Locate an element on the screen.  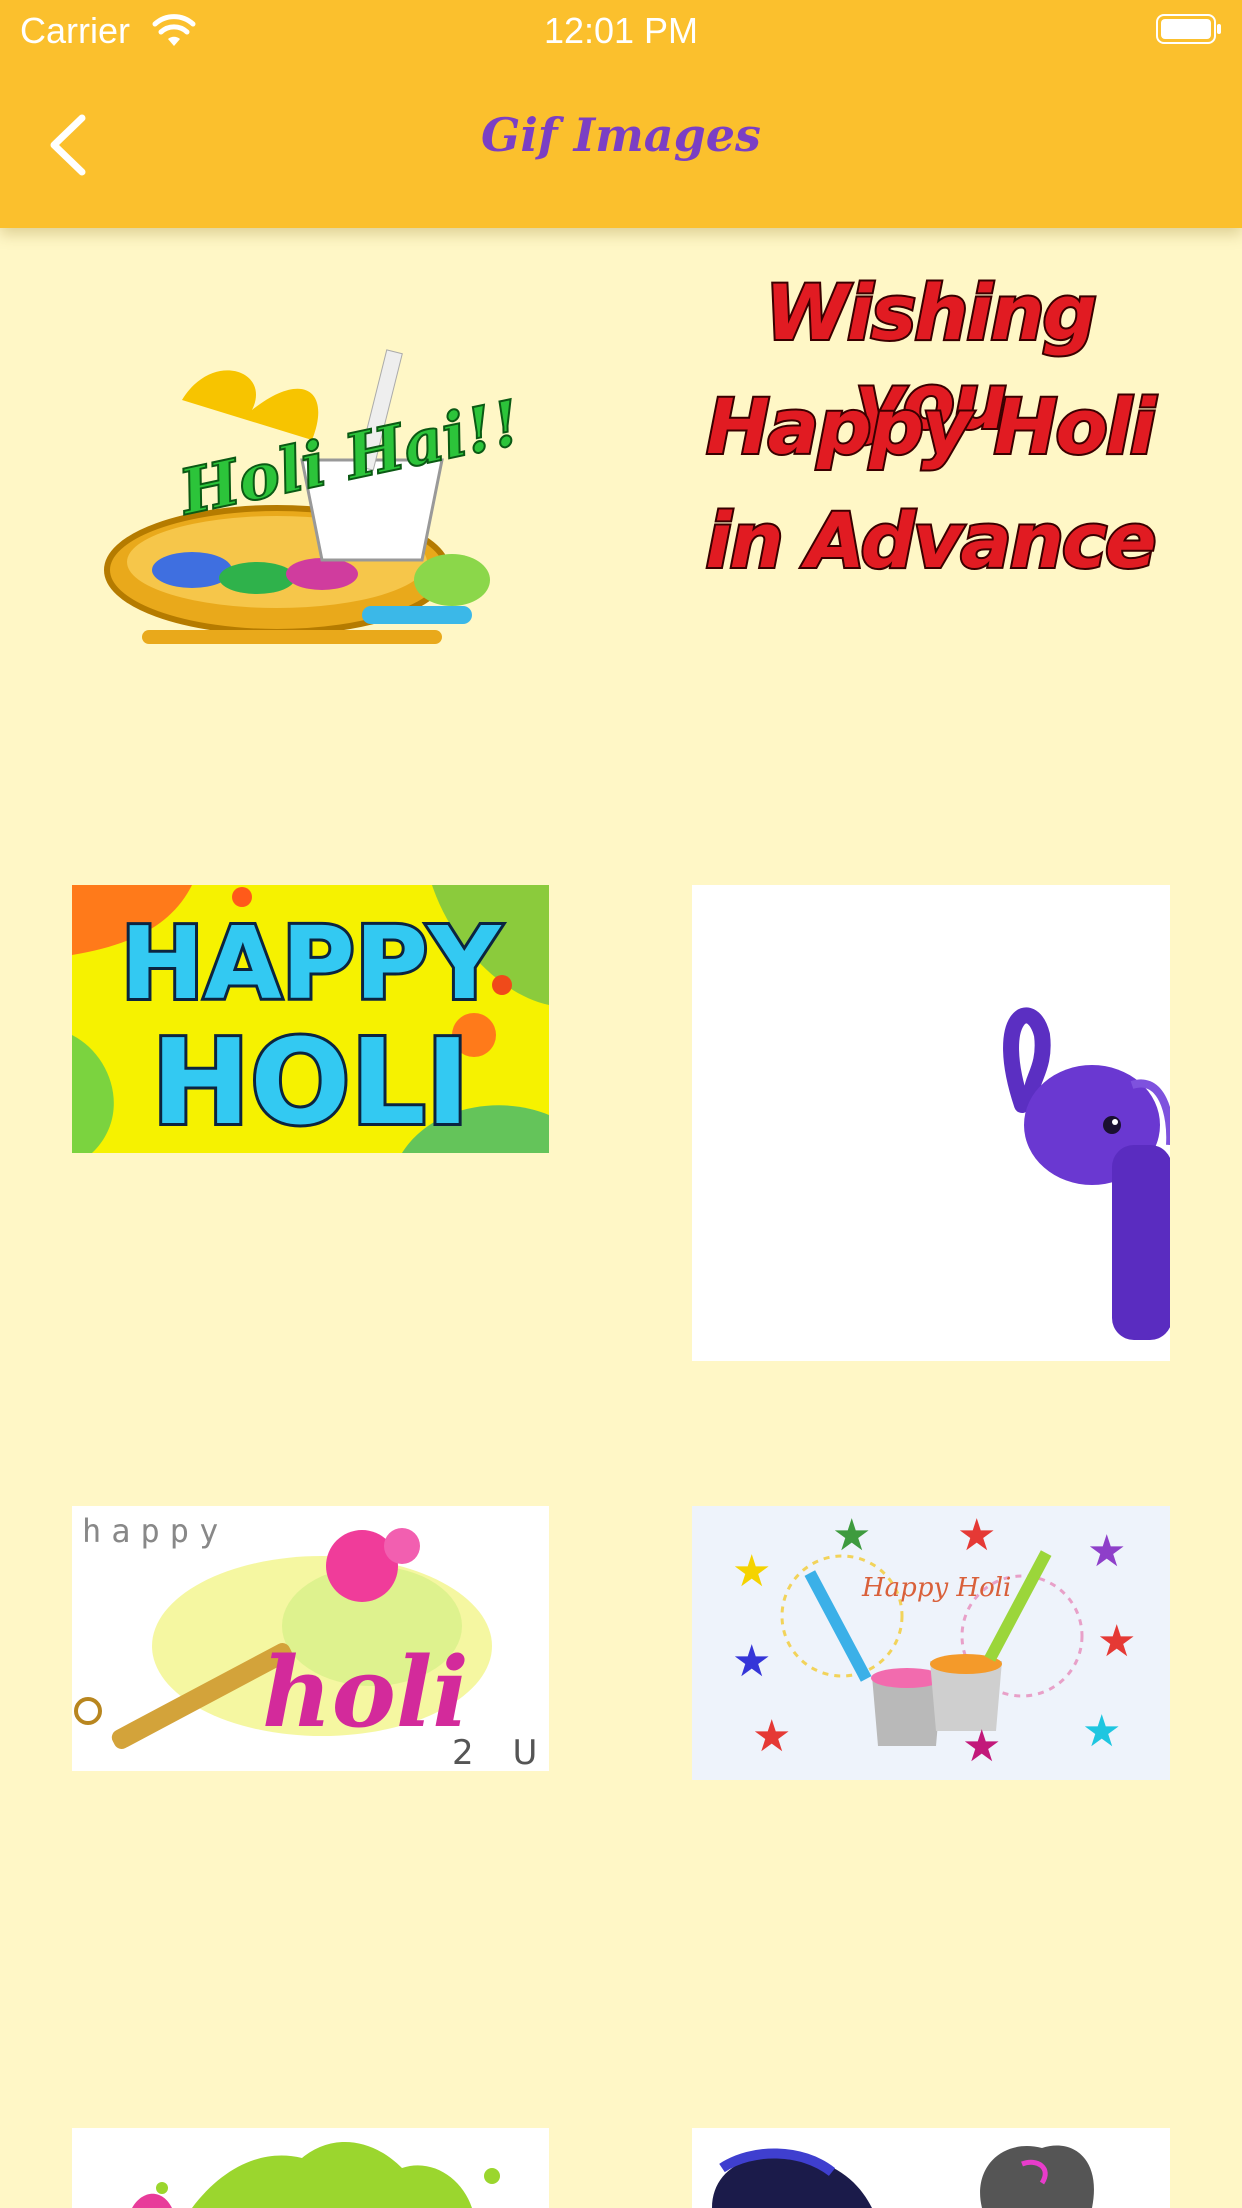
gif-holi-hai: Holi Hai!! is located at coordinates (297, 495).